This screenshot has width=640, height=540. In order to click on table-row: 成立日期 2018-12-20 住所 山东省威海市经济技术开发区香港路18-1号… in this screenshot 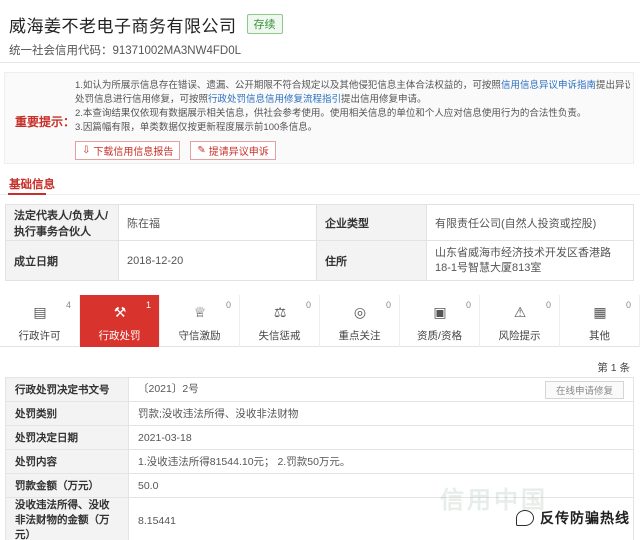, I will do `click(319, 260)`.